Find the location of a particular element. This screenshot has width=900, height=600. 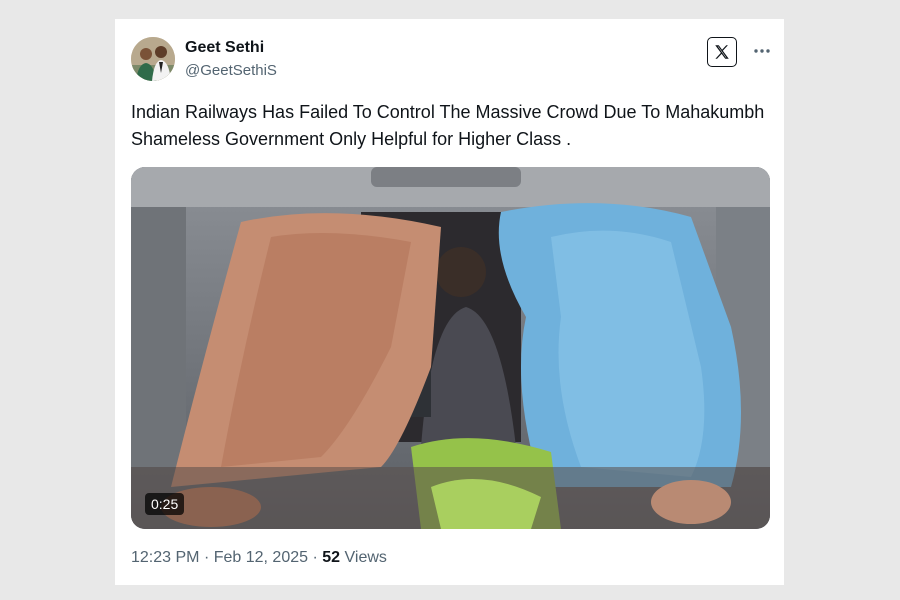

tweet-meta: 12:23 PM · Feb 12, 2025 · 52 Views is located at coordinates (259, 558).